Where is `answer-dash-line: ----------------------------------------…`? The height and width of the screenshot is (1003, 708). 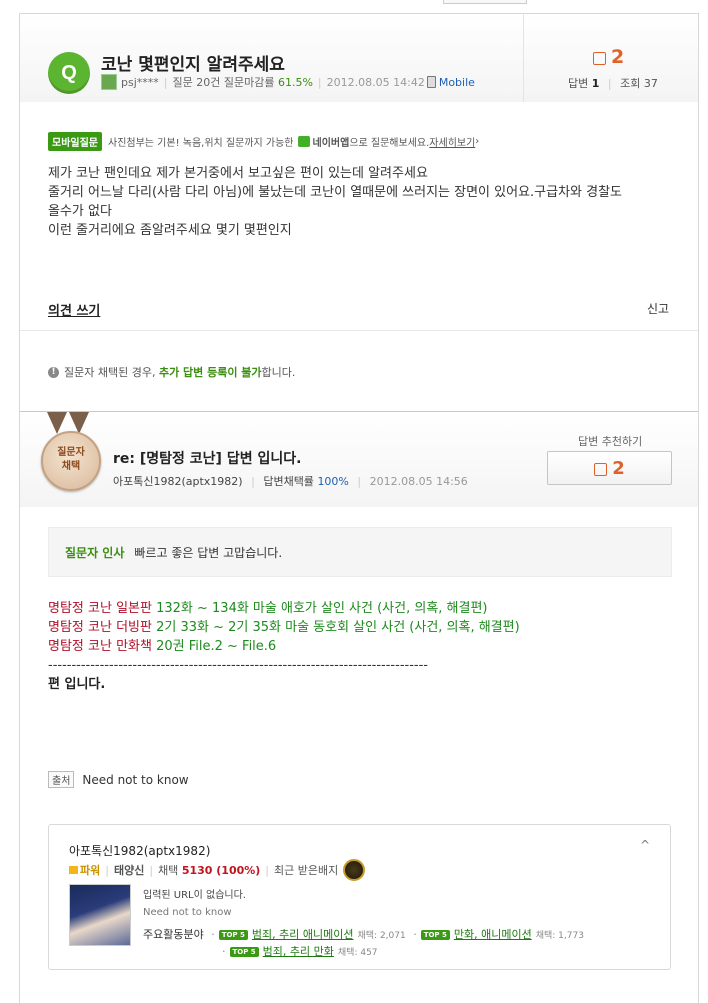 answer-dash-line: ----------------------------------------… is located at coordinates (238, 665).